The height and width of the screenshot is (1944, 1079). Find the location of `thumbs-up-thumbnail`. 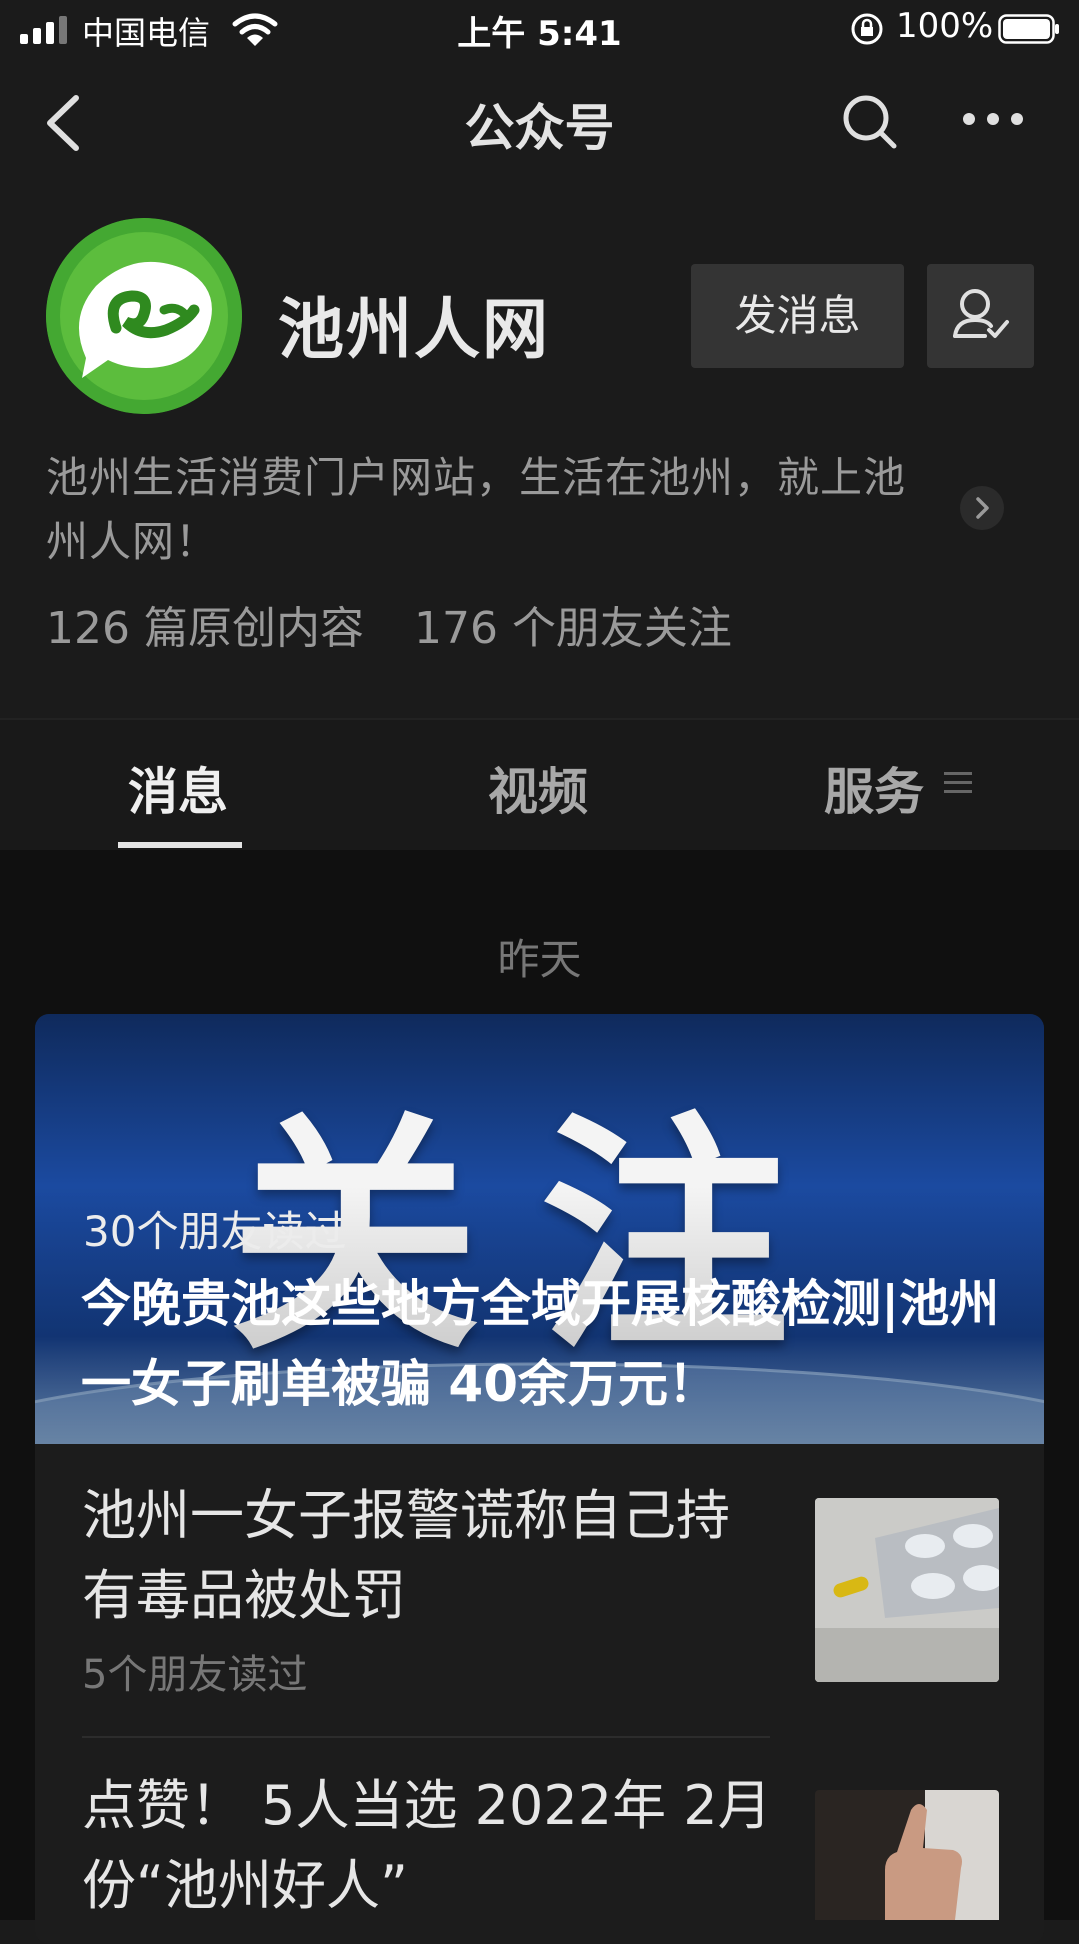

thumbs-up-thumbnail is located at coordinates (907, 1855).